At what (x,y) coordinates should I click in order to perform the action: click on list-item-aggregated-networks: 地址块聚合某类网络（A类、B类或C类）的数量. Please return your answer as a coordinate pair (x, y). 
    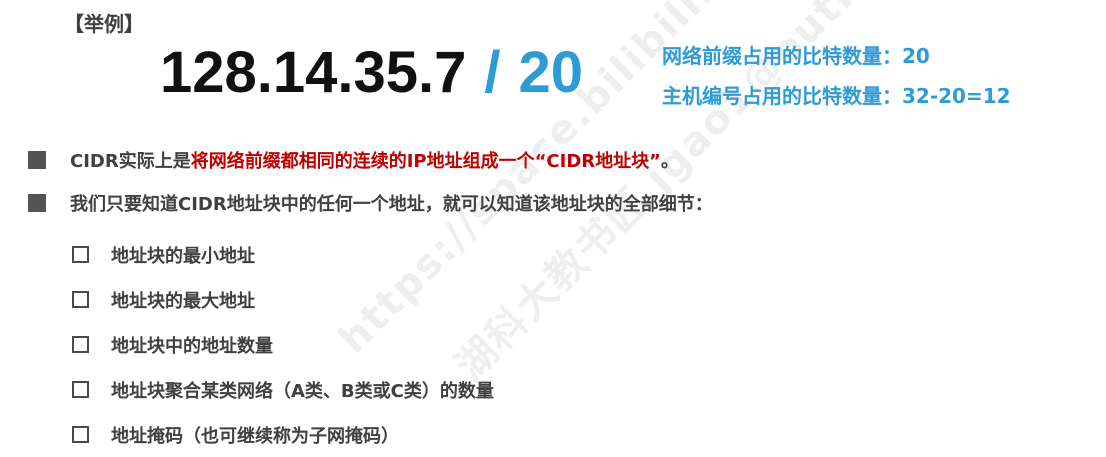
    Looking at the image, I should click on (283, 389).